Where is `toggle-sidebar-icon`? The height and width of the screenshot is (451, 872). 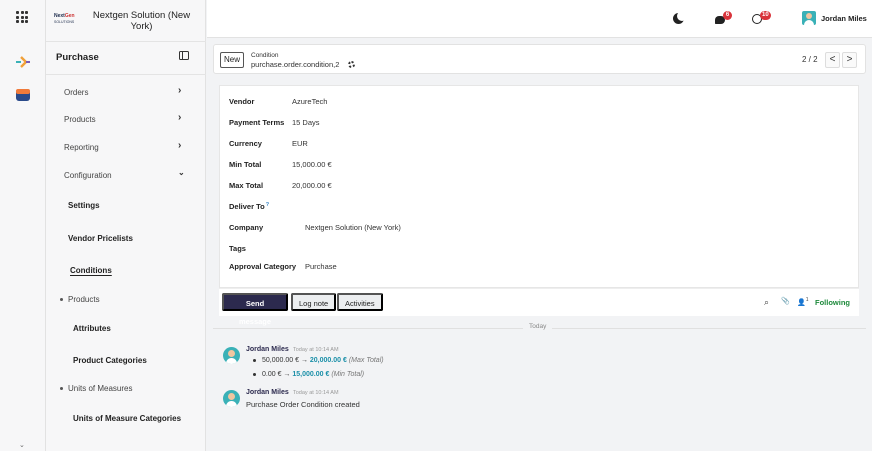
toggle-sidebar-icon is located at coordinates (184, 55).